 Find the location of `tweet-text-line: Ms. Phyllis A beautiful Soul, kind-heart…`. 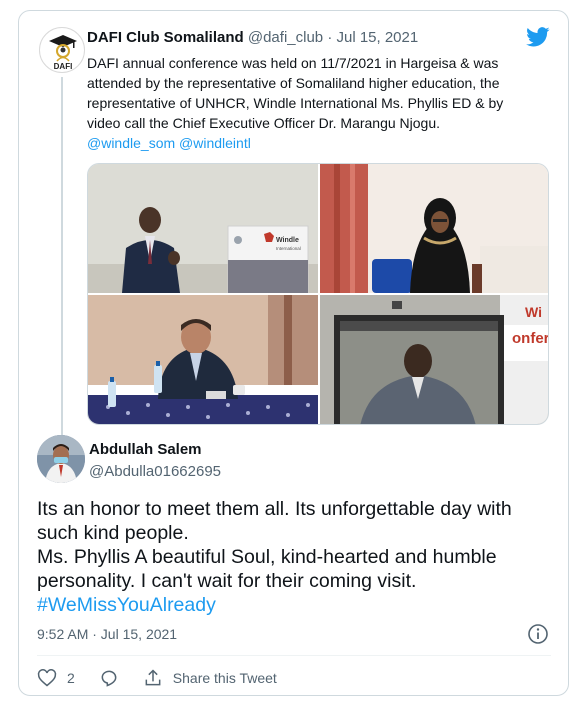

tweet-text-line: Ms. Phyllis A beautiful Soul, kind-heart… is located at coordinates (267, 557).